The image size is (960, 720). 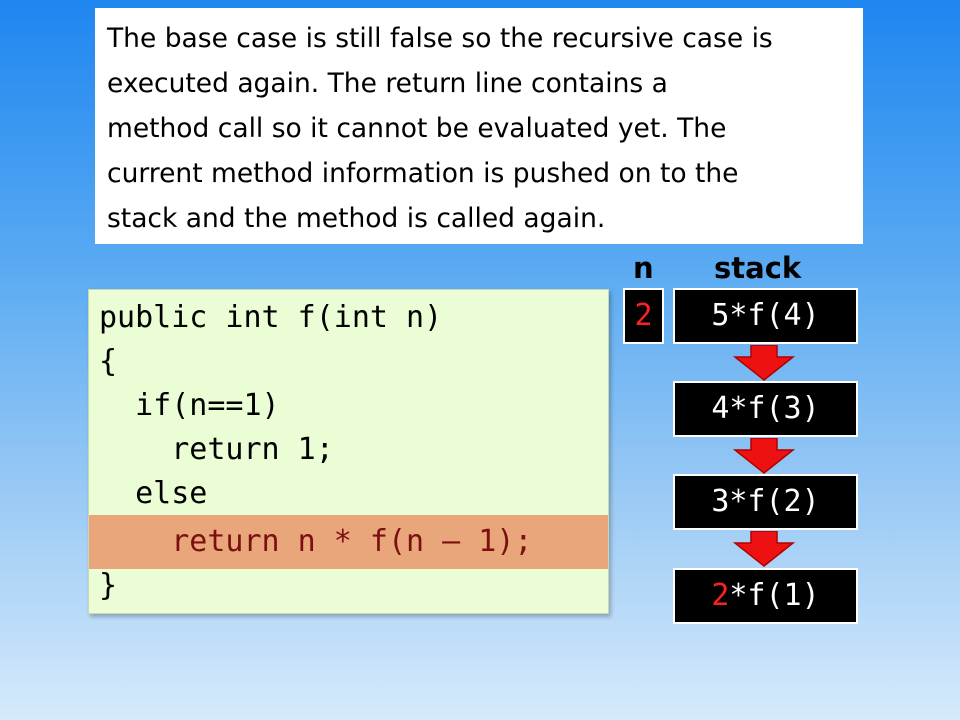 What do you see at coordinates (348, 542) in the screenshot?
I see `highlighted-code-line: return n * f(n – 1);` at bounding box center [348, 542].